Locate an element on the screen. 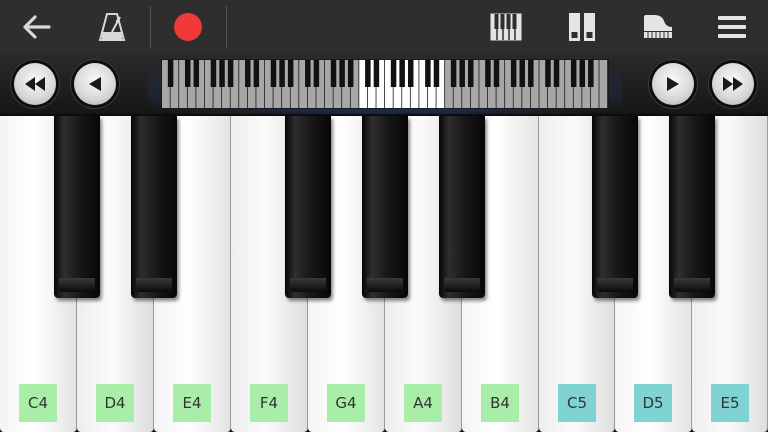  fast-forward-button is located at coordinates (733, 84).